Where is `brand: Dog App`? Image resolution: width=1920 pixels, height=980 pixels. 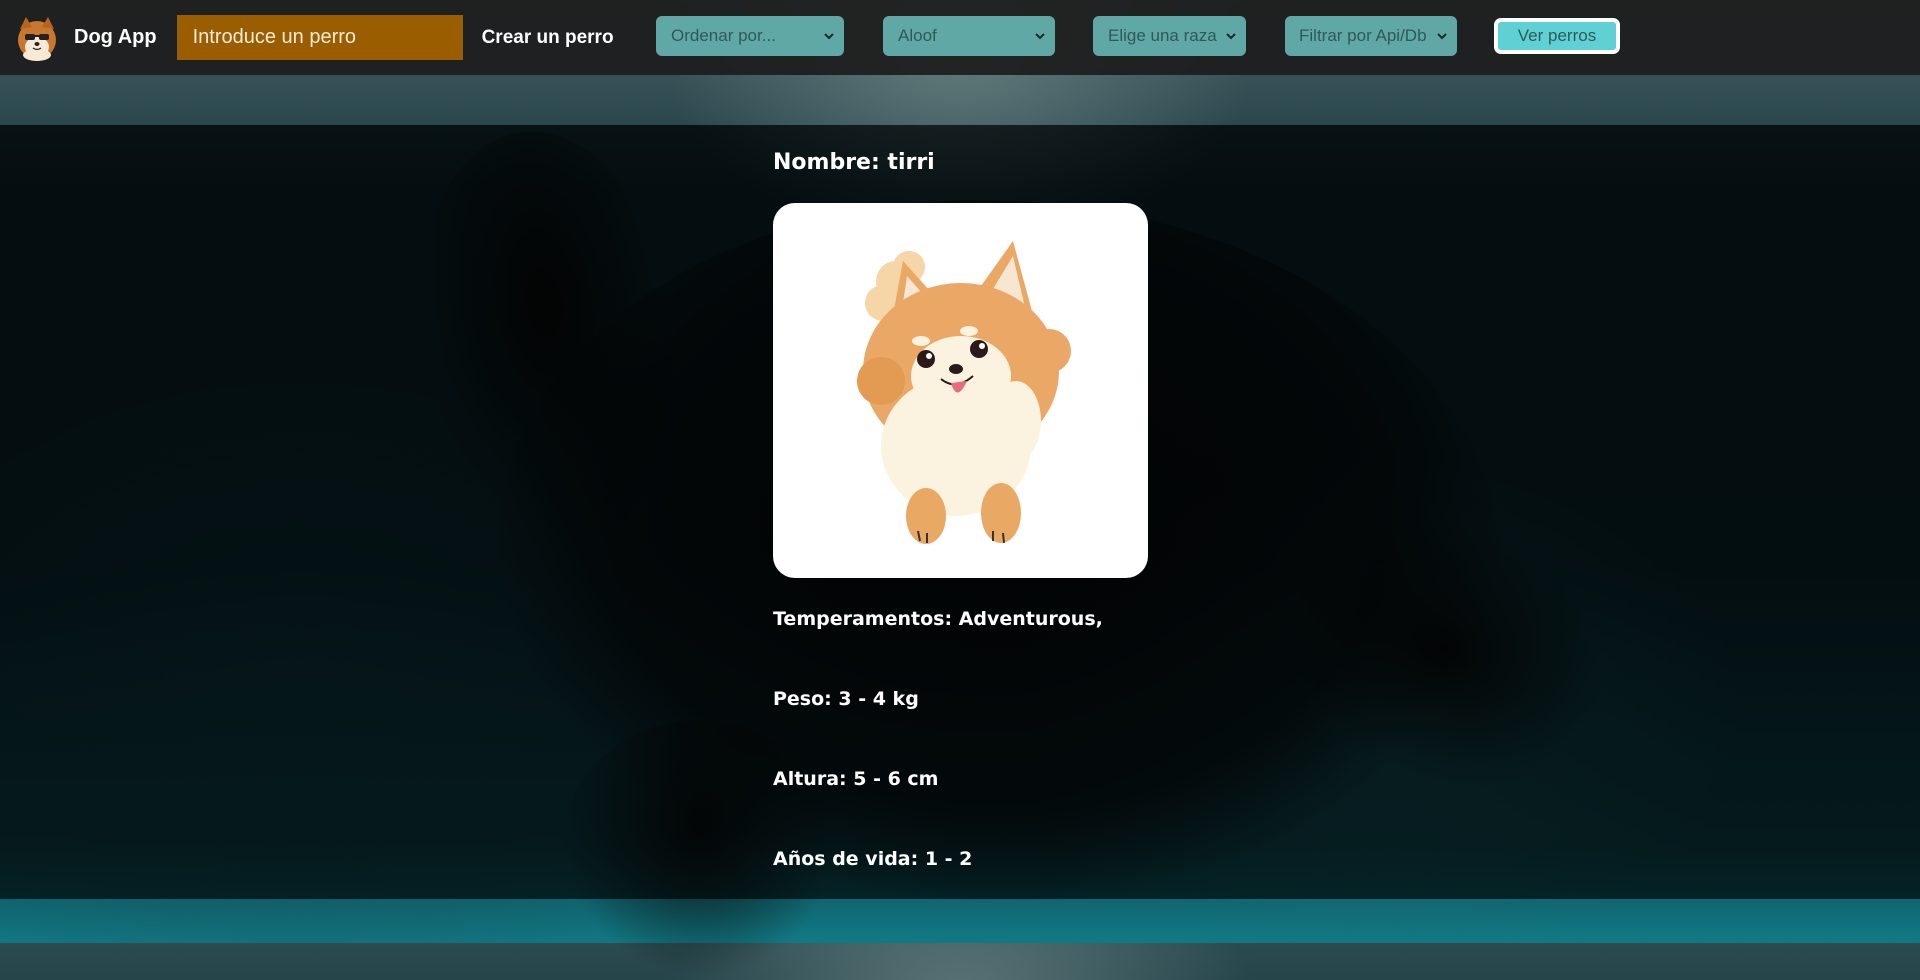 brand: Dog App is located at coordinates (85, 38).